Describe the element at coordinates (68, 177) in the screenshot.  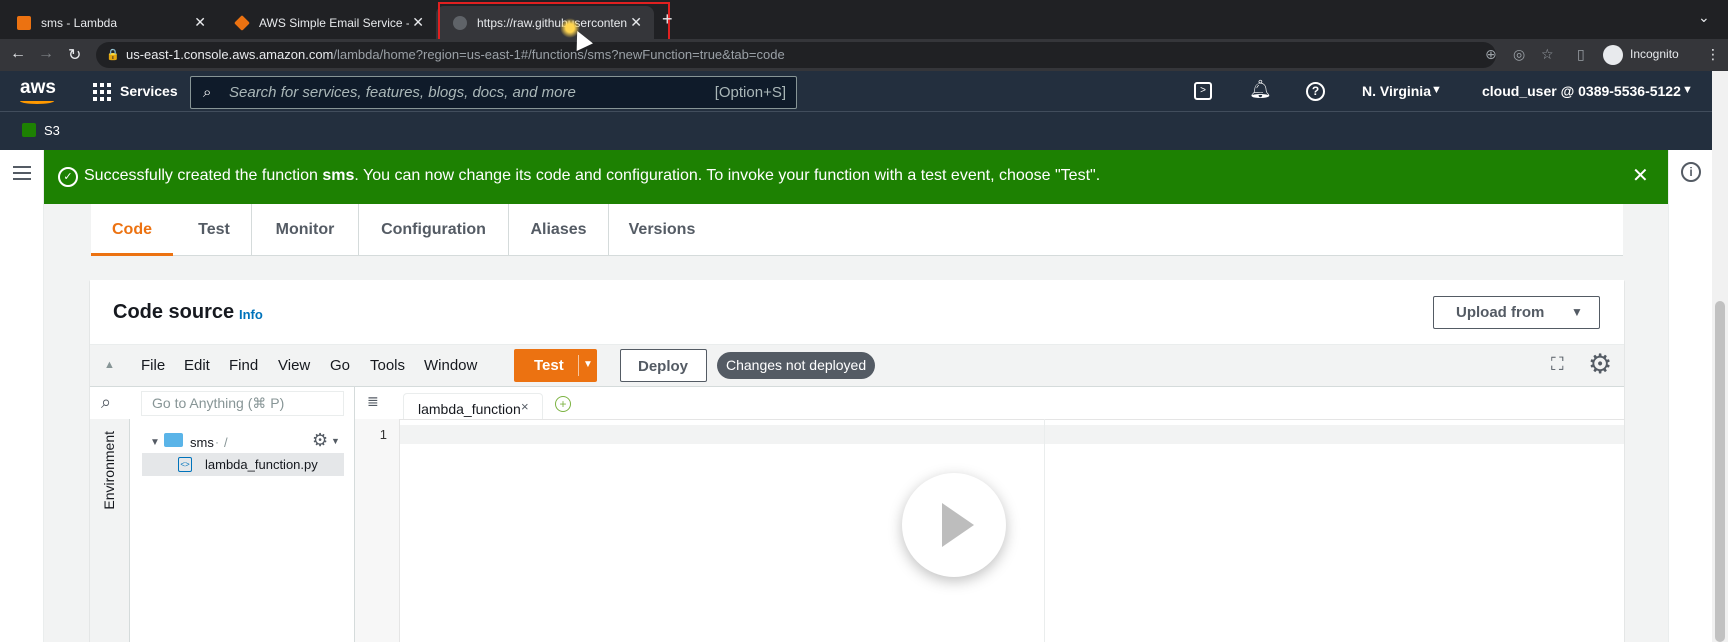
I see `success-check-icon: ✓` at that location.